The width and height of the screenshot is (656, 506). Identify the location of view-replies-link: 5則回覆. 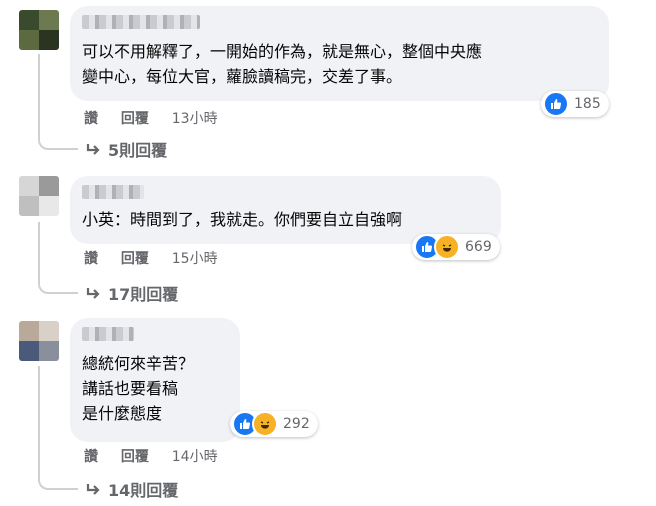
(126, 149).